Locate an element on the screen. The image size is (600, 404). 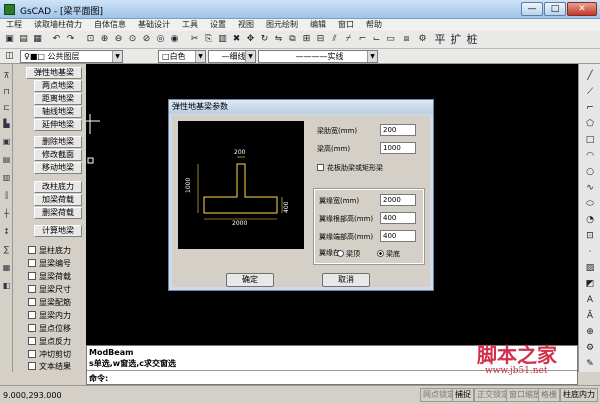
mtext-icon: A is located at coordinates (590, 300).